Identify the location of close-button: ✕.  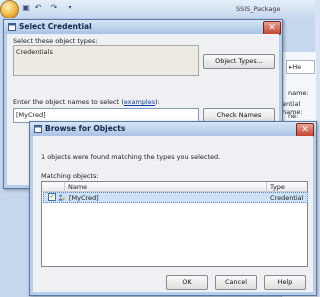
(272, 28).